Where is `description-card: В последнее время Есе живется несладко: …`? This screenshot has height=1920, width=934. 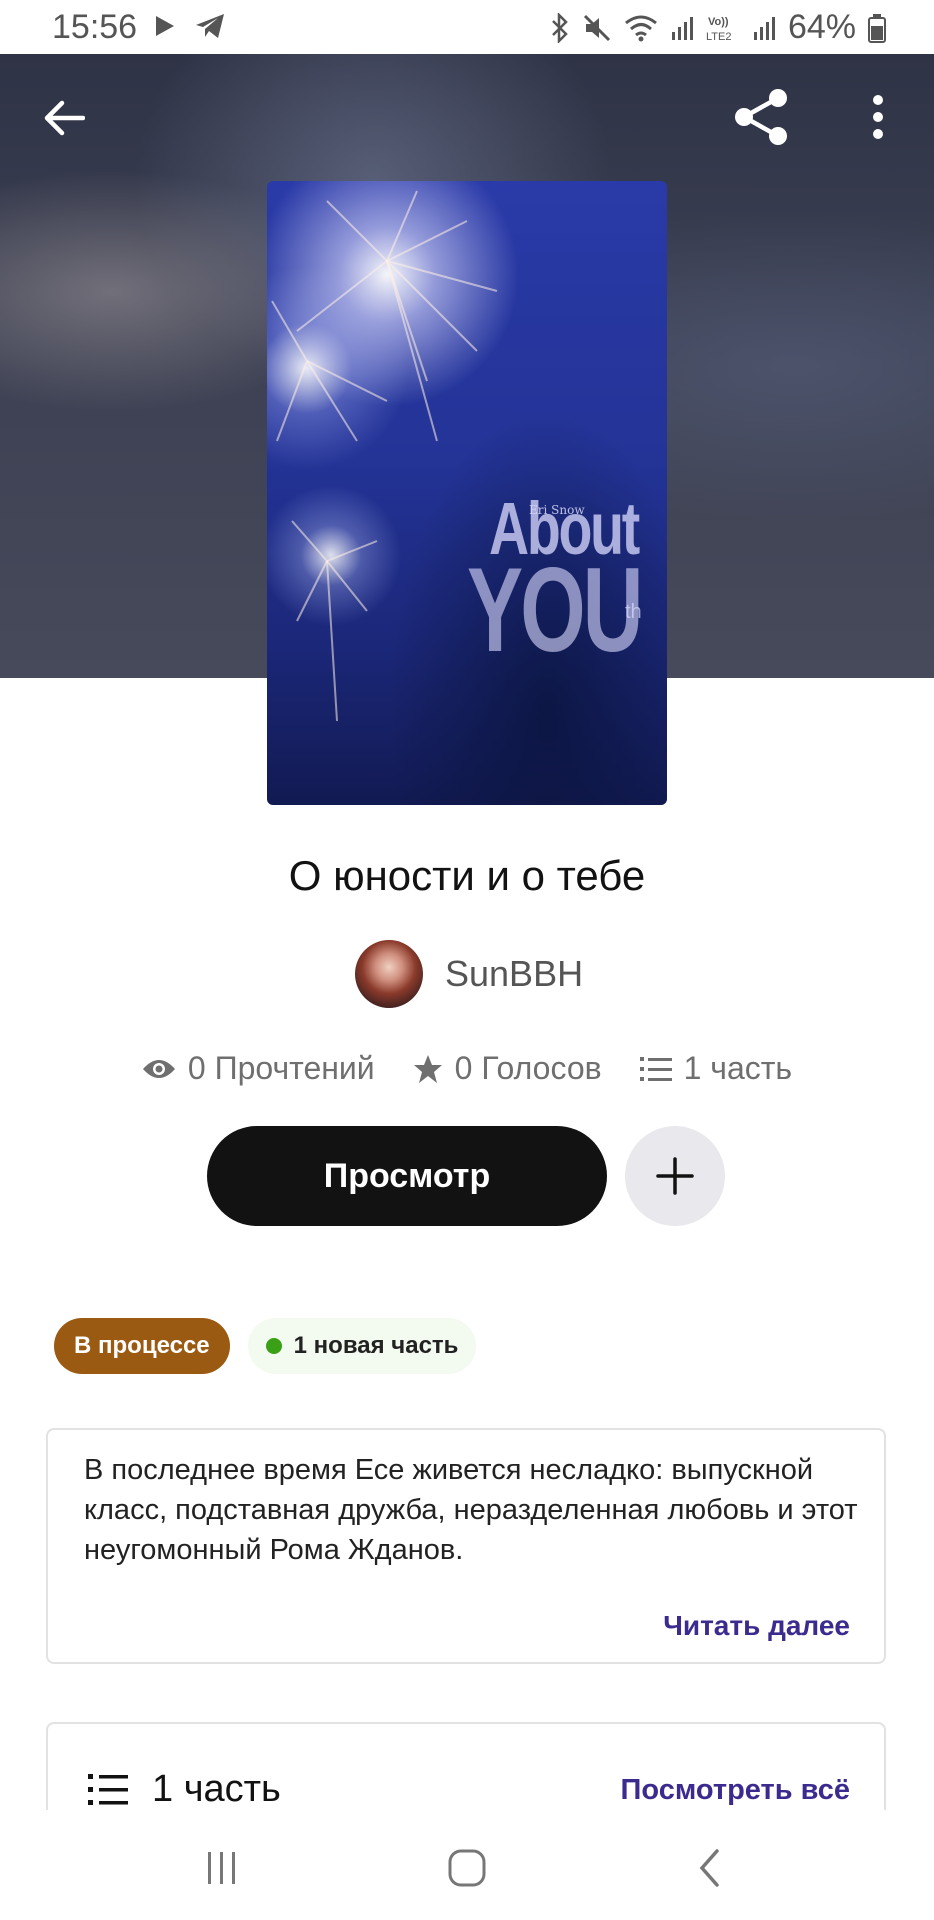 description-card: В последнее время Есе живется несладко: … is located at coordinates (466, 1546).